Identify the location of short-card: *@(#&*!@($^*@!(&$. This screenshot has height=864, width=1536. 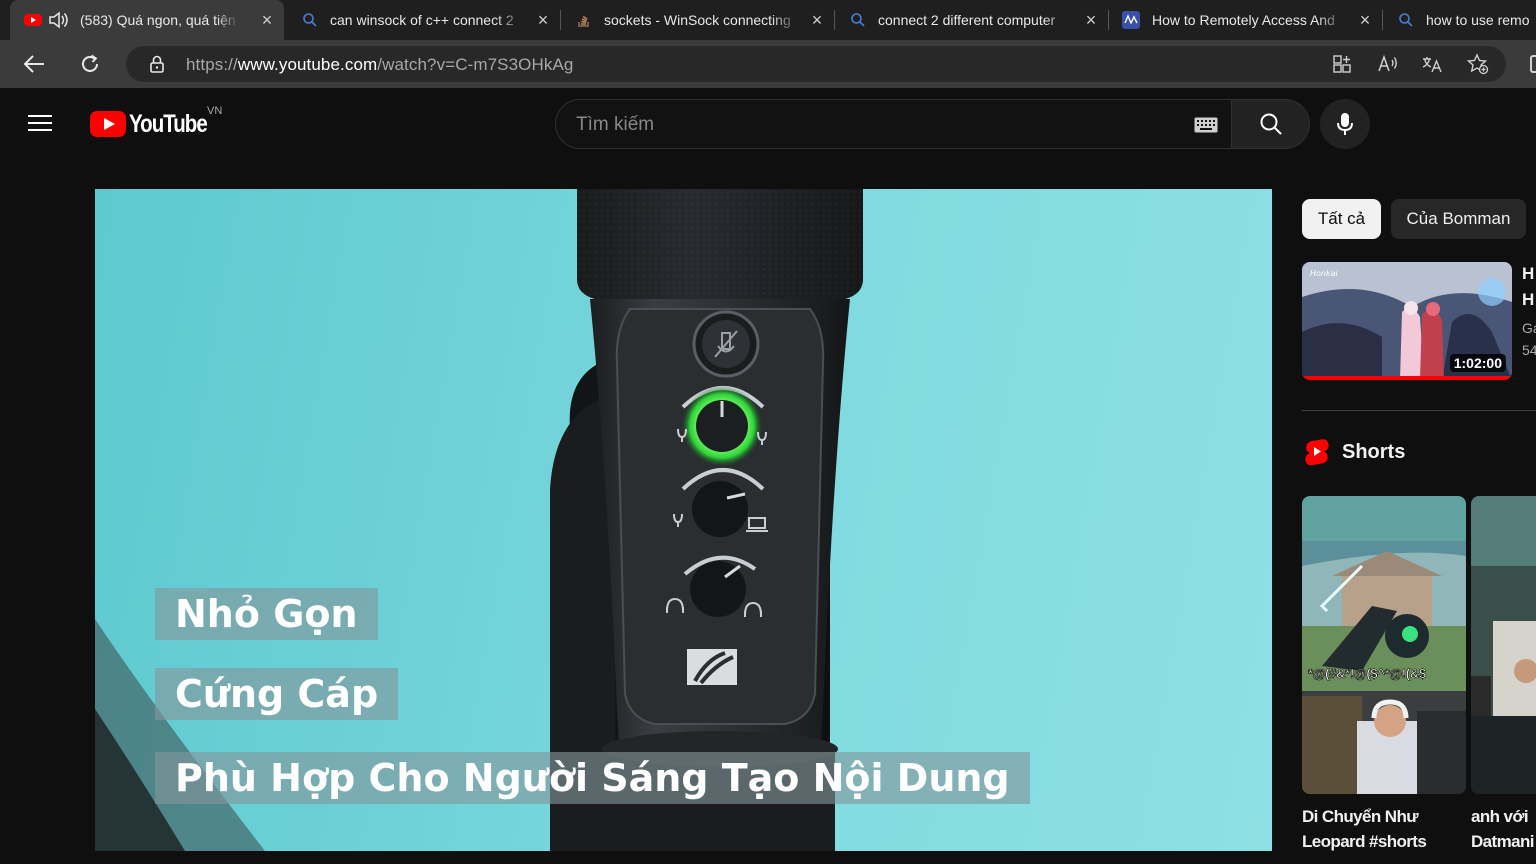
(1384, 645).